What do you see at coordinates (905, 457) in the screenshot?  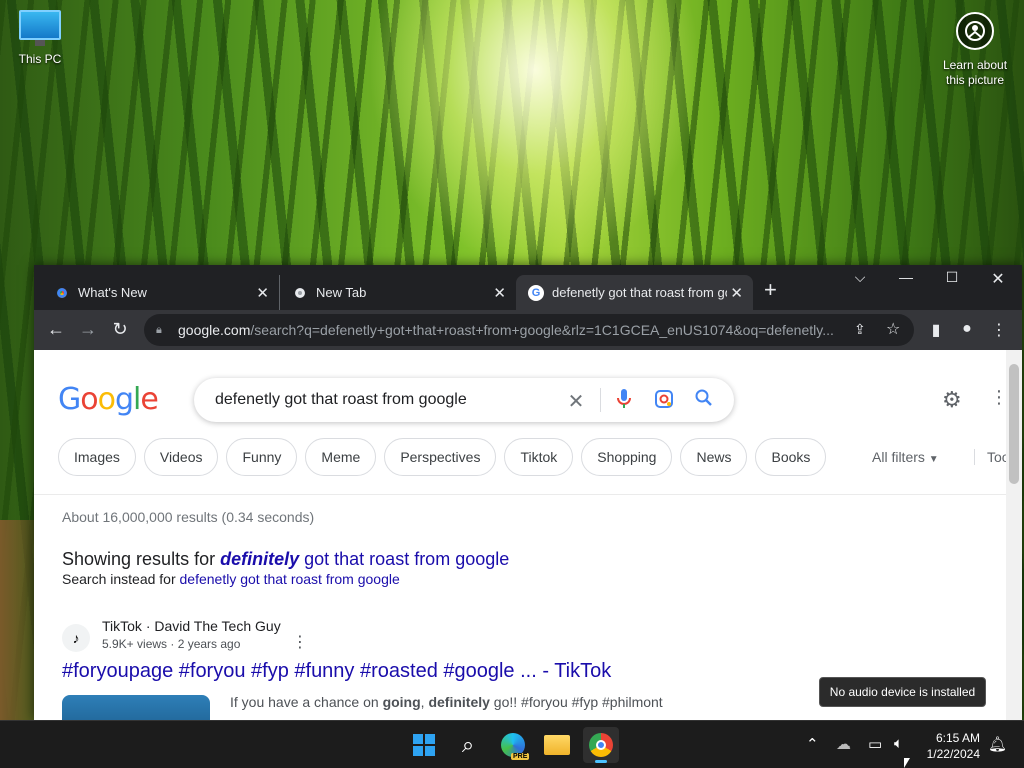 I see `all-filters-button: All filters ▼` at bounding box center [905, 457].